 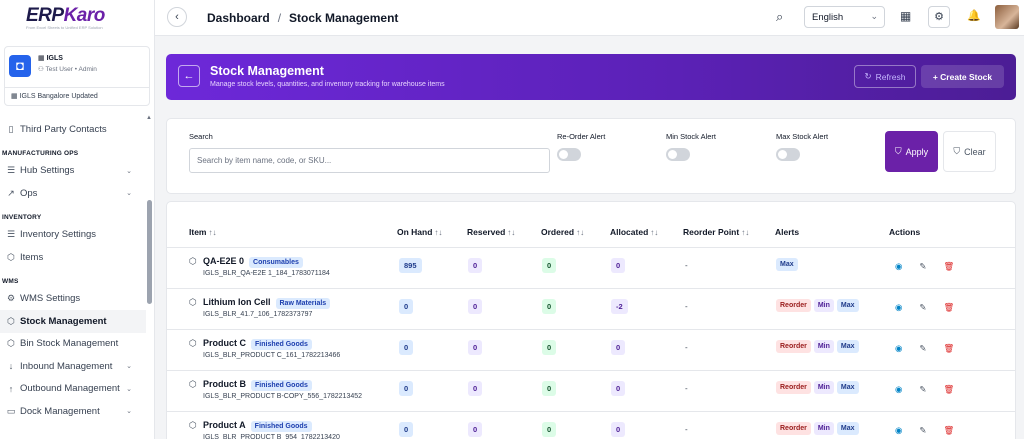 I want to click on cell-reserved: 0, so click(x=475, y=265).